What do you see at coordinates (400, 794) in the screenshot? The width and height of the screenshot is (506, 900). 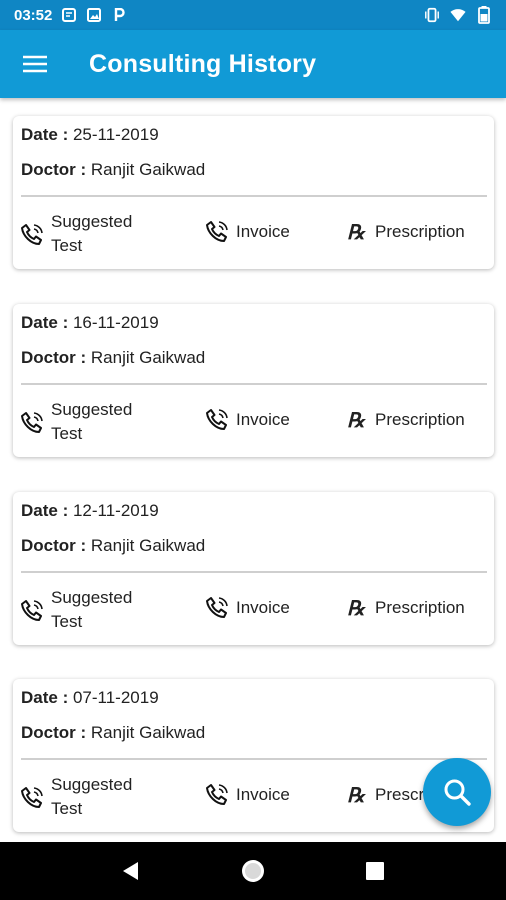 I see `prescription-label: Prescr` at bounding box center [400, 794].